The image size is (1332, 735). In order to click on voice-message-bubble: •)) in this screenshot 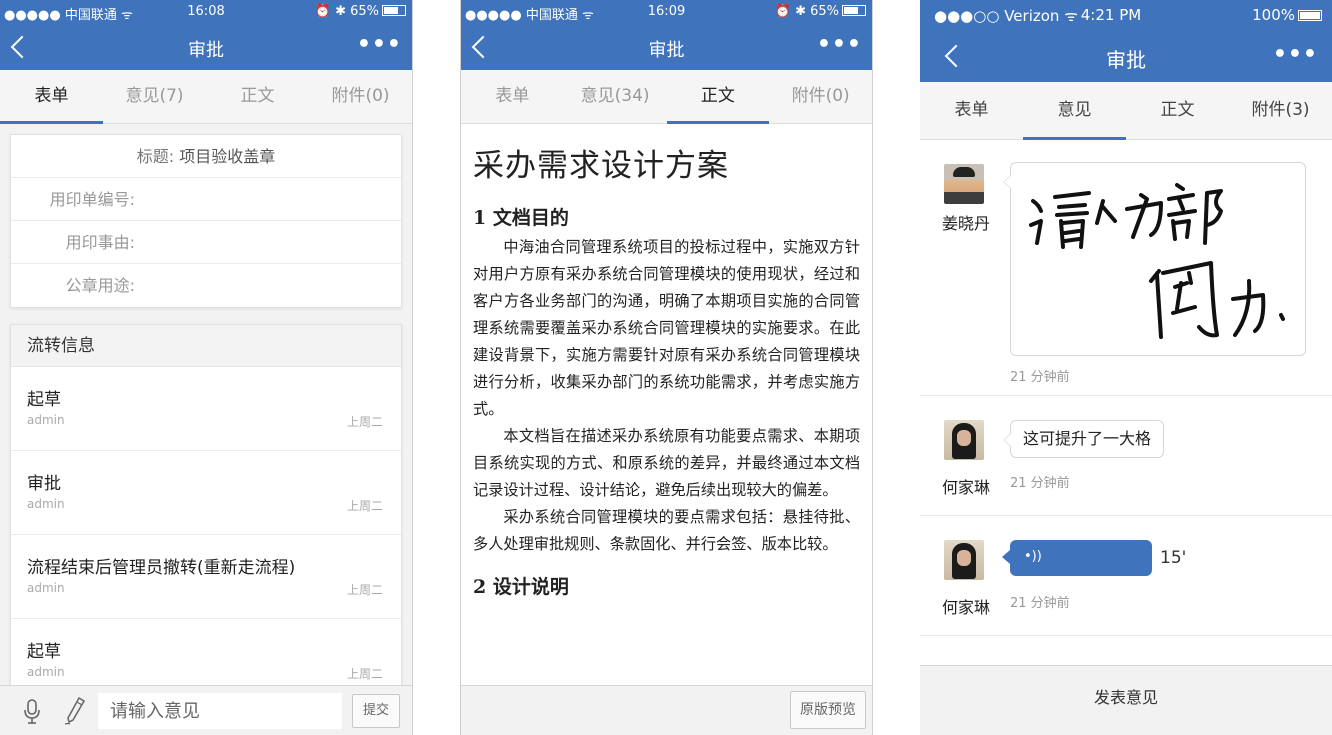, I will do `click(1077, 558)`.